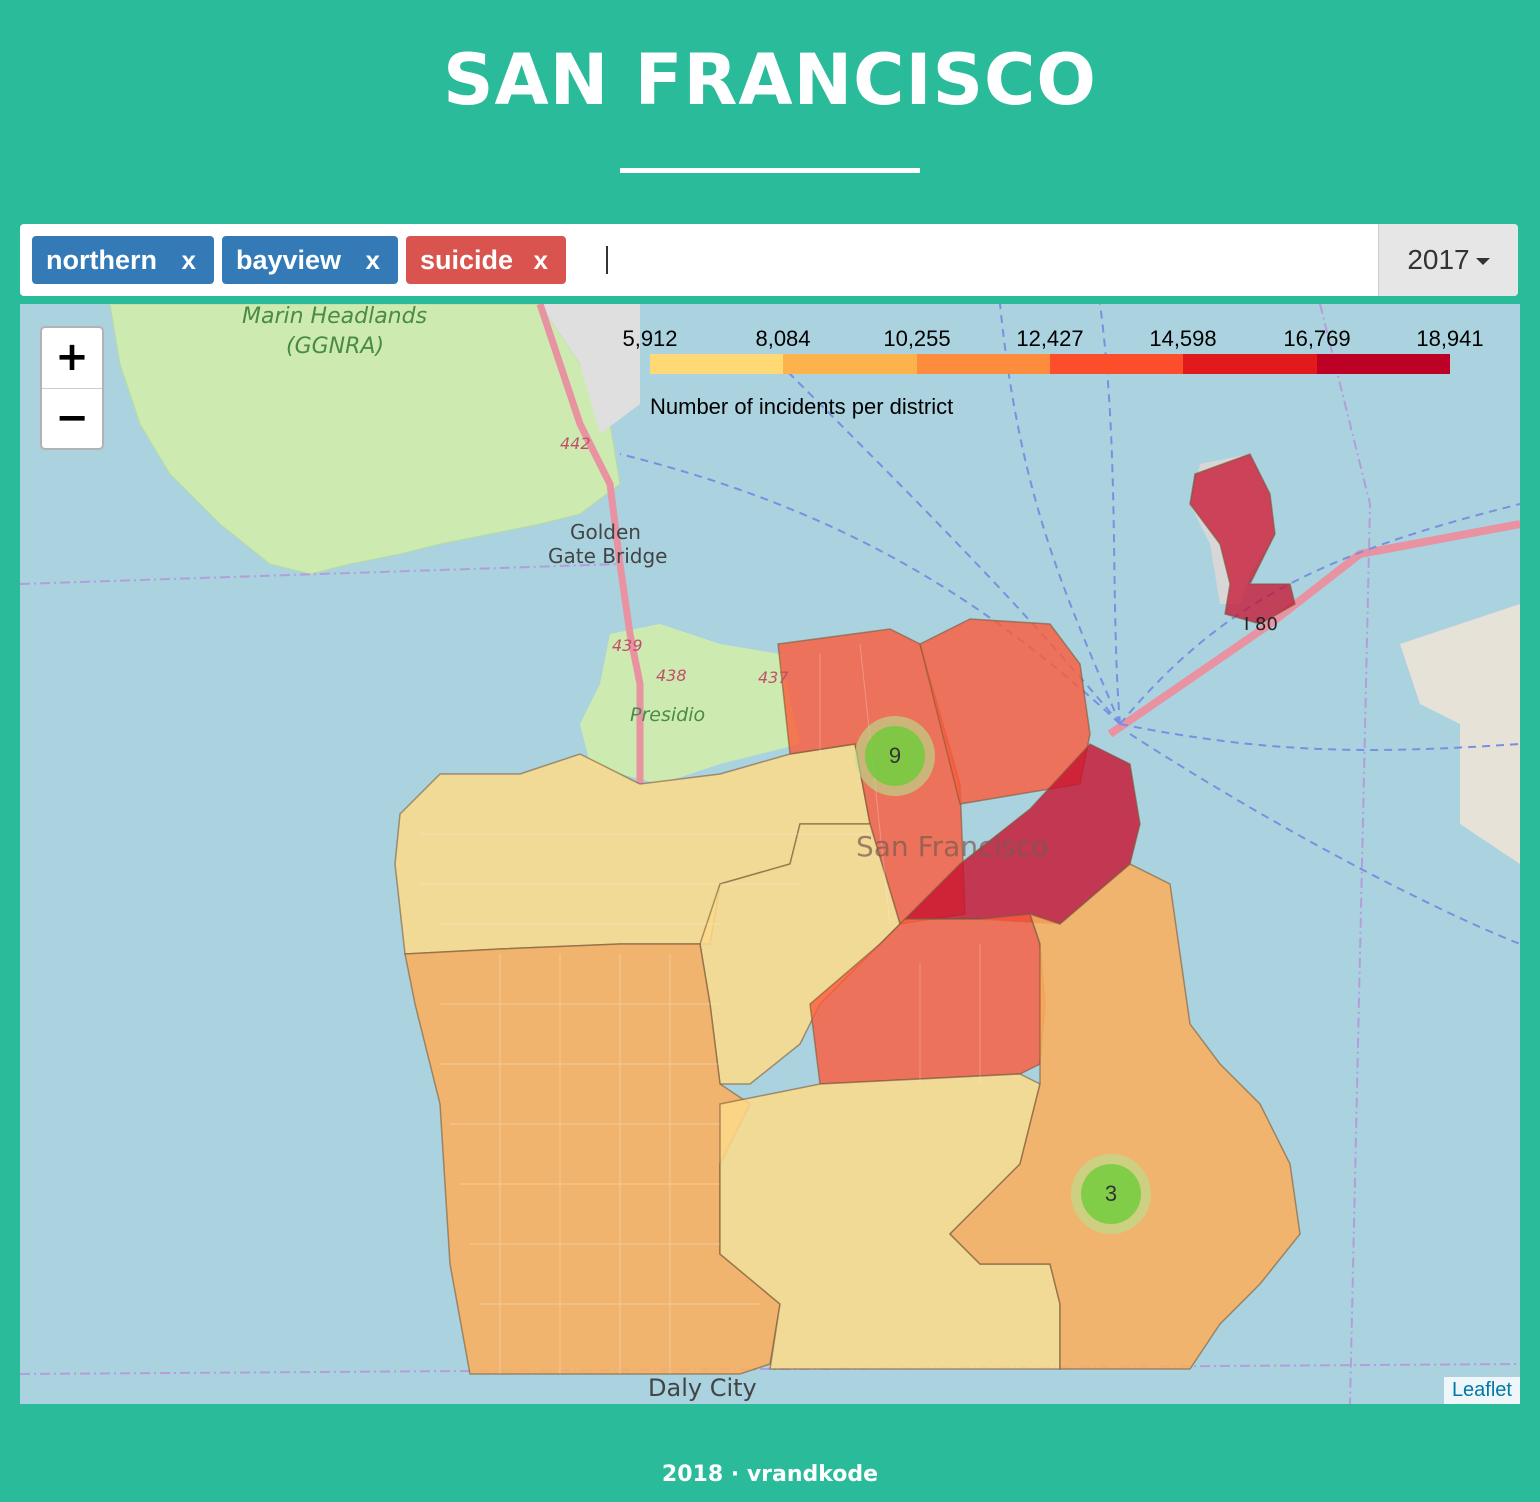 The width and height of the screenshot is (1540, 1502). Describe the element at coordinates (101, 260) in the screenshot. I see `tag-label: northern` at that location.